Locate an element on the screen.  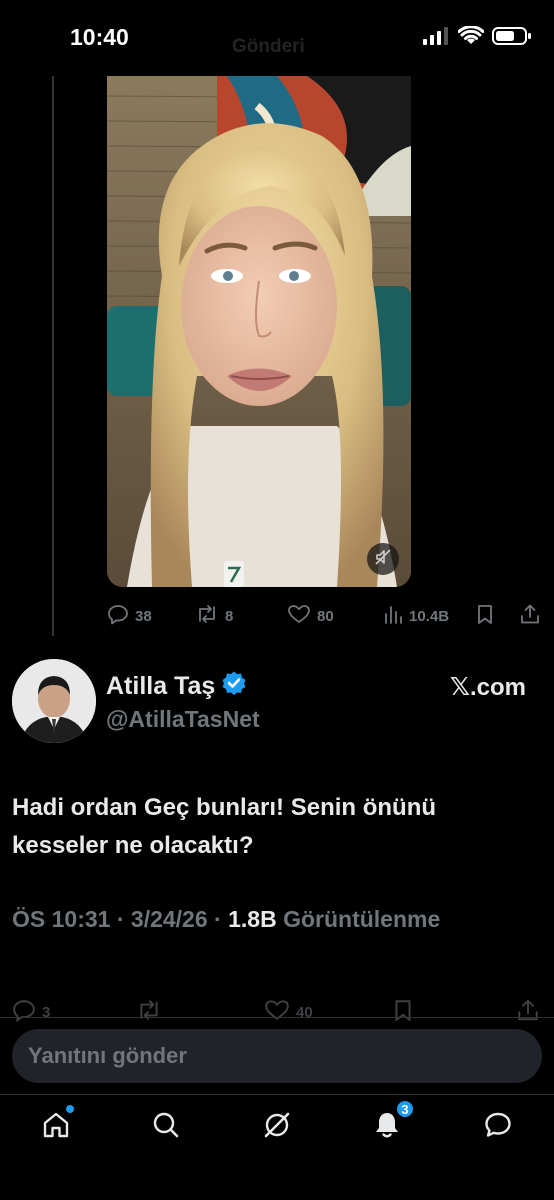
repost-button is located at coordinates (149, 1012).